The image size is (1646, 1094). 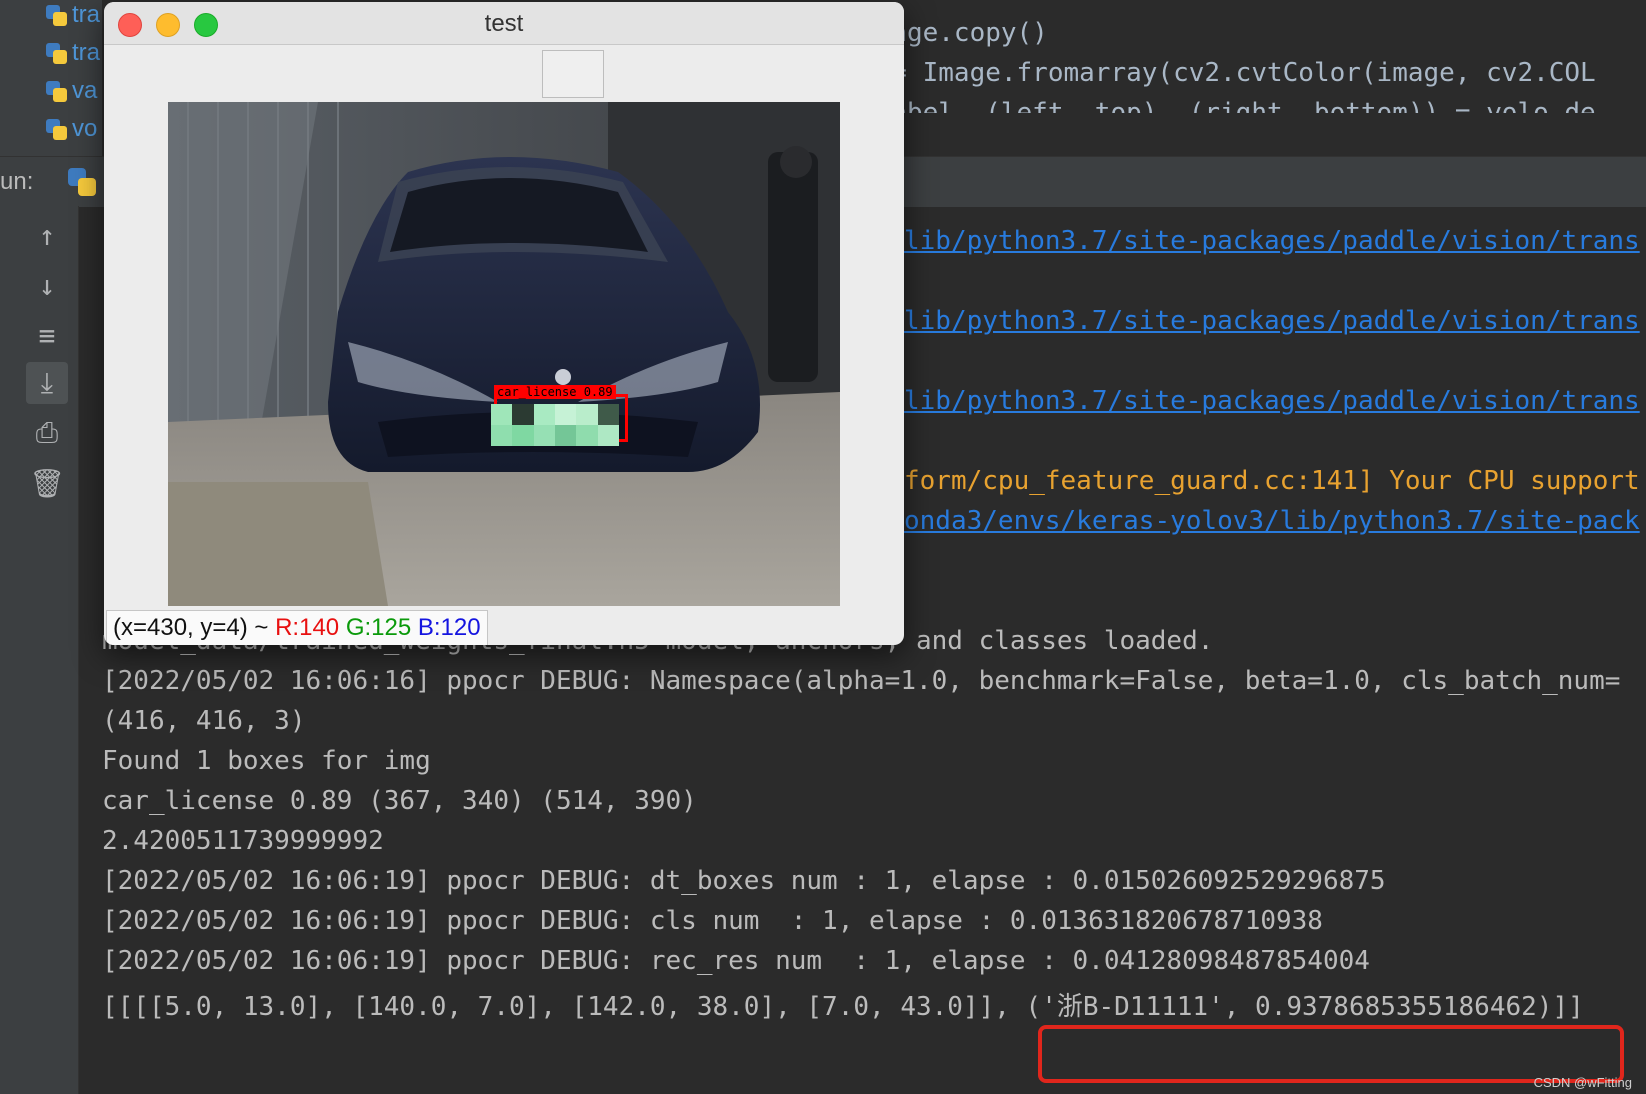 I want to click on window-title: test, so click(x=504, y=23).